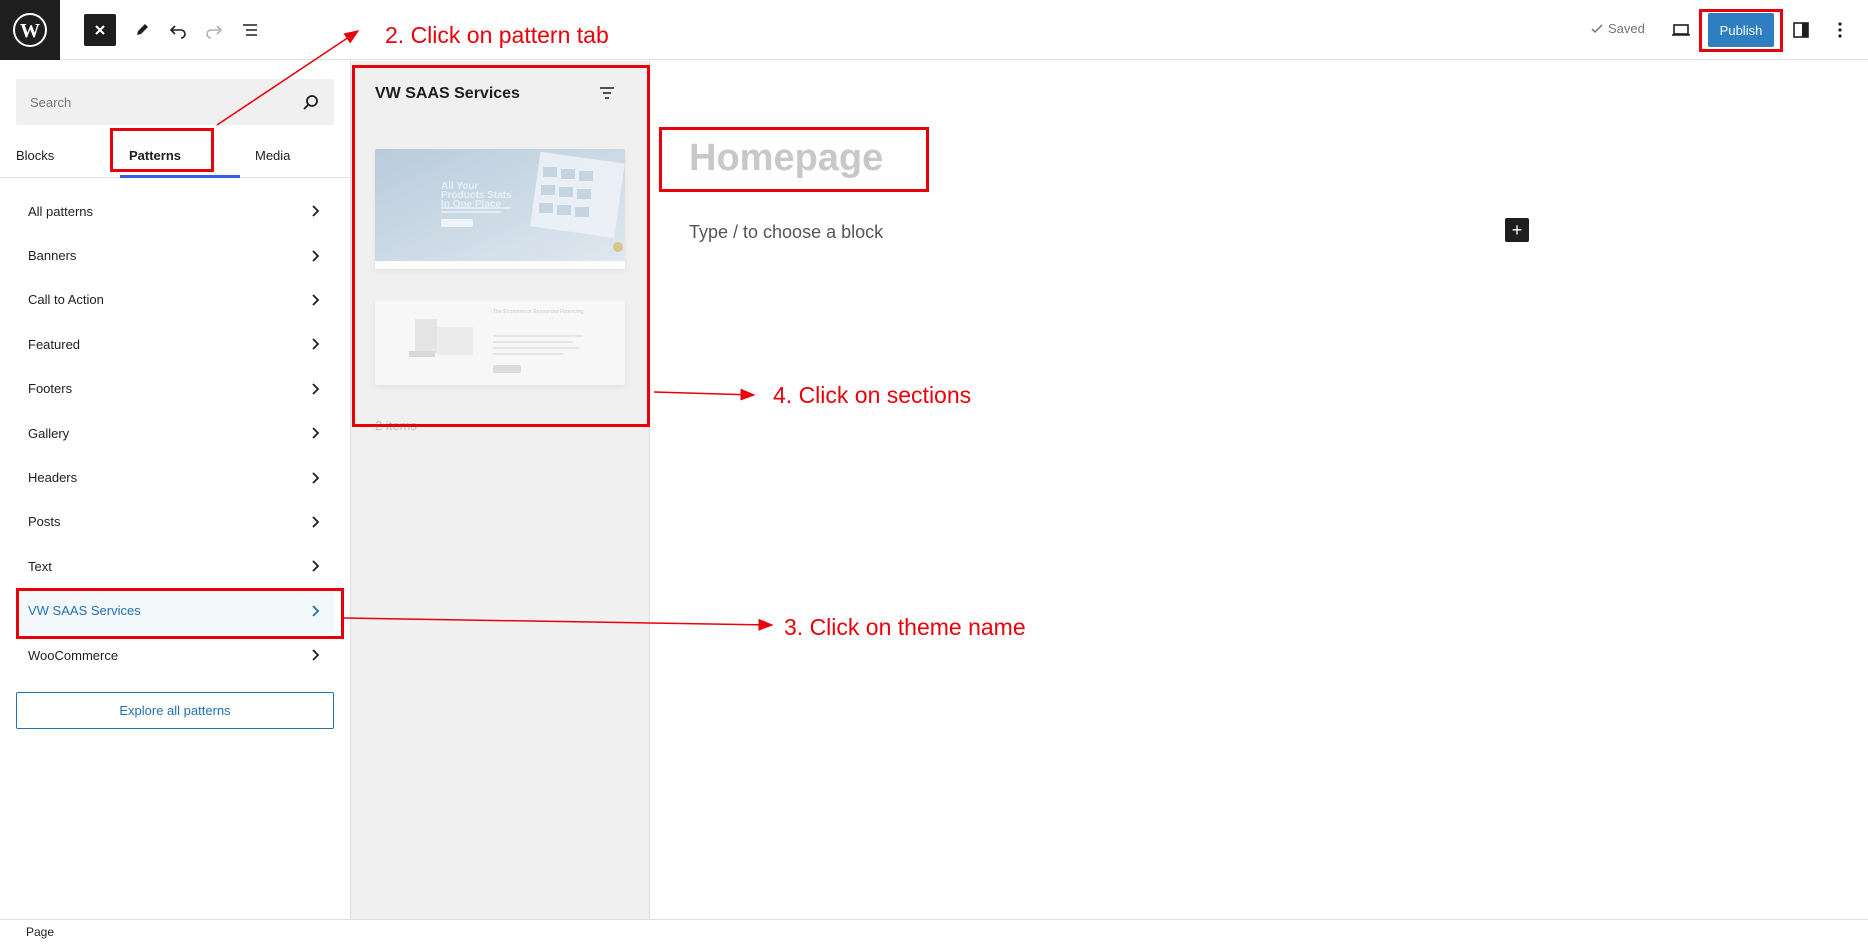 This screenshot has width=1868, height=944. Describe the element at coordinates (175, 566) in the screenshot. I see `pattern-category-item: Text` at that location.